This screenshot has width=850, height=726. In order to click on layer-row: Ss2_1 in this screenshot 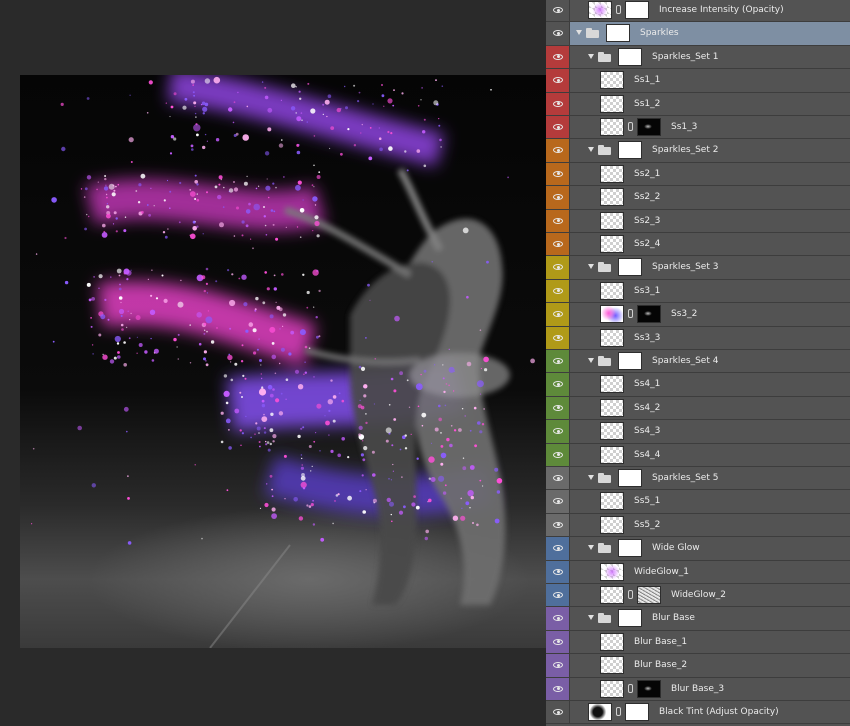, I will do `click(698, 174)`.